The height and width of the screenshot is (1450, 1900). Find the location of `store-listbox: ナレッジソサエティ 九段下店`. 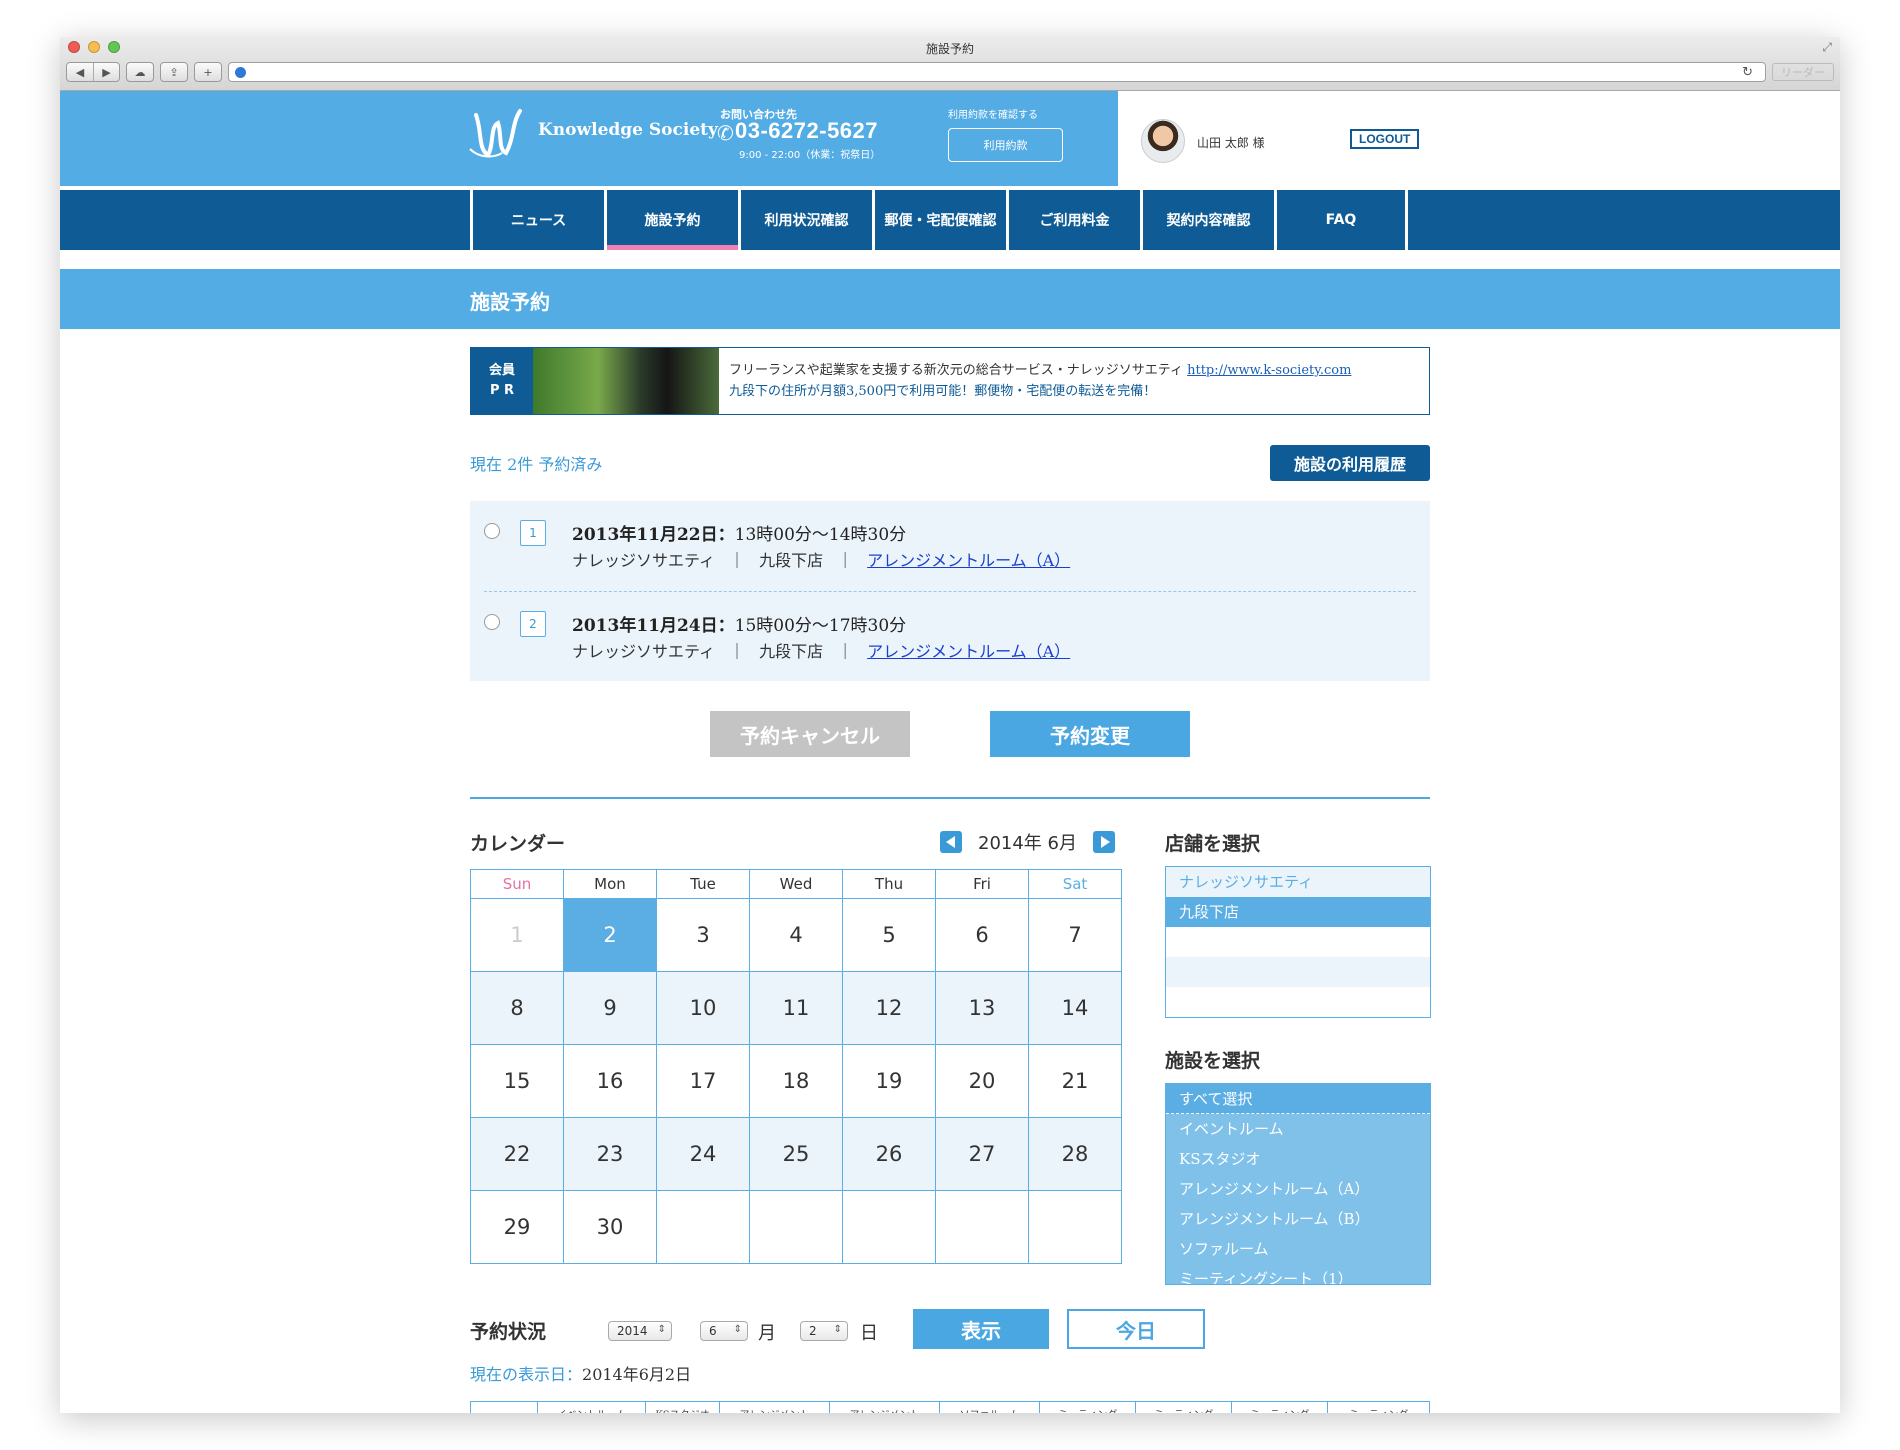

store-listbox: ナレッジソサエティ 九段下店 is located at coordinates (1298, 942).